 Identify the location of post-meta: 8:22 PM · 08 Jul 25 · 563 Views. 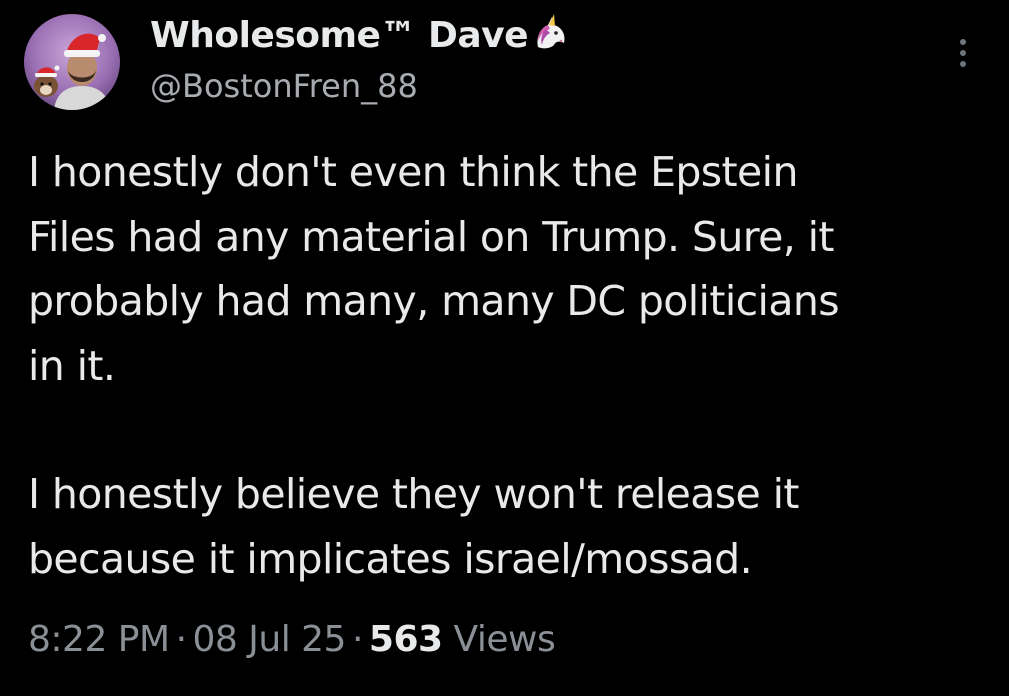
(292, 640).